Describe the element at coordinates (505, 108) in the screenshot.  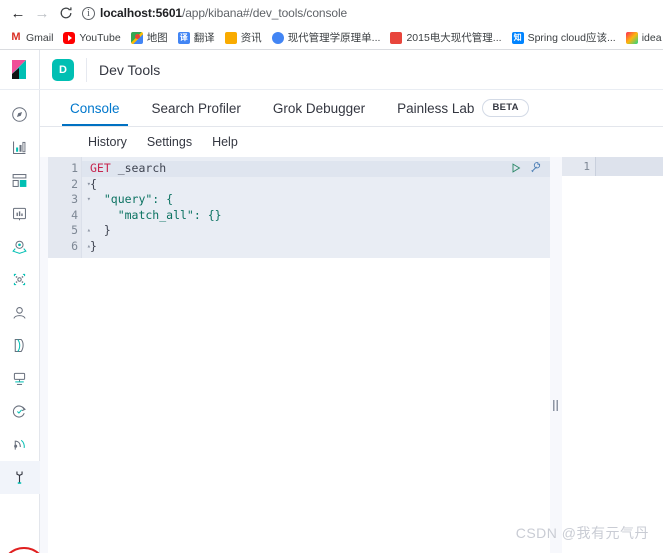
I see `beta-badge: BETA` at that location.